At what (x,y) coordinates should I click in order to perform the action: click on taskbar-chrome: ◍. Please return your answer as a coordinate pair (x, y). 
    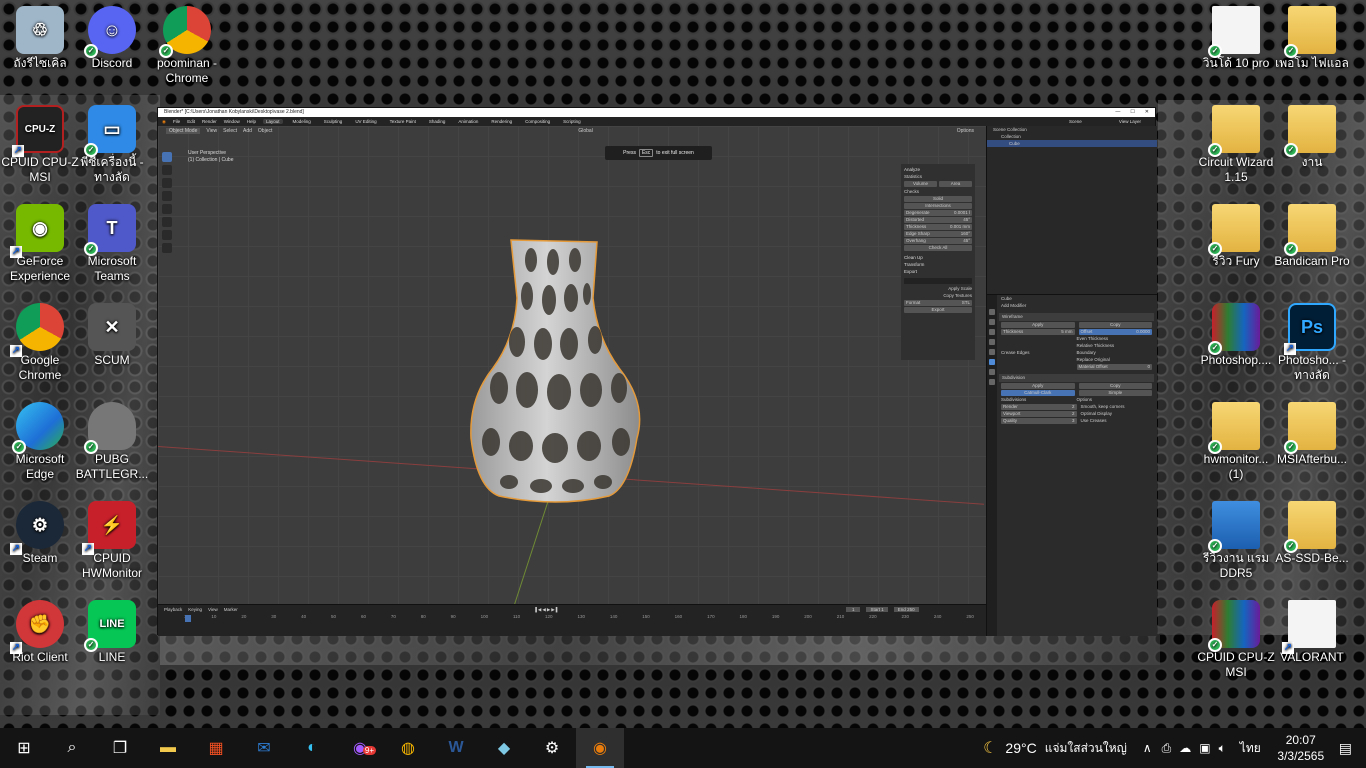
    Looking at the image, I should click on (408, 748).